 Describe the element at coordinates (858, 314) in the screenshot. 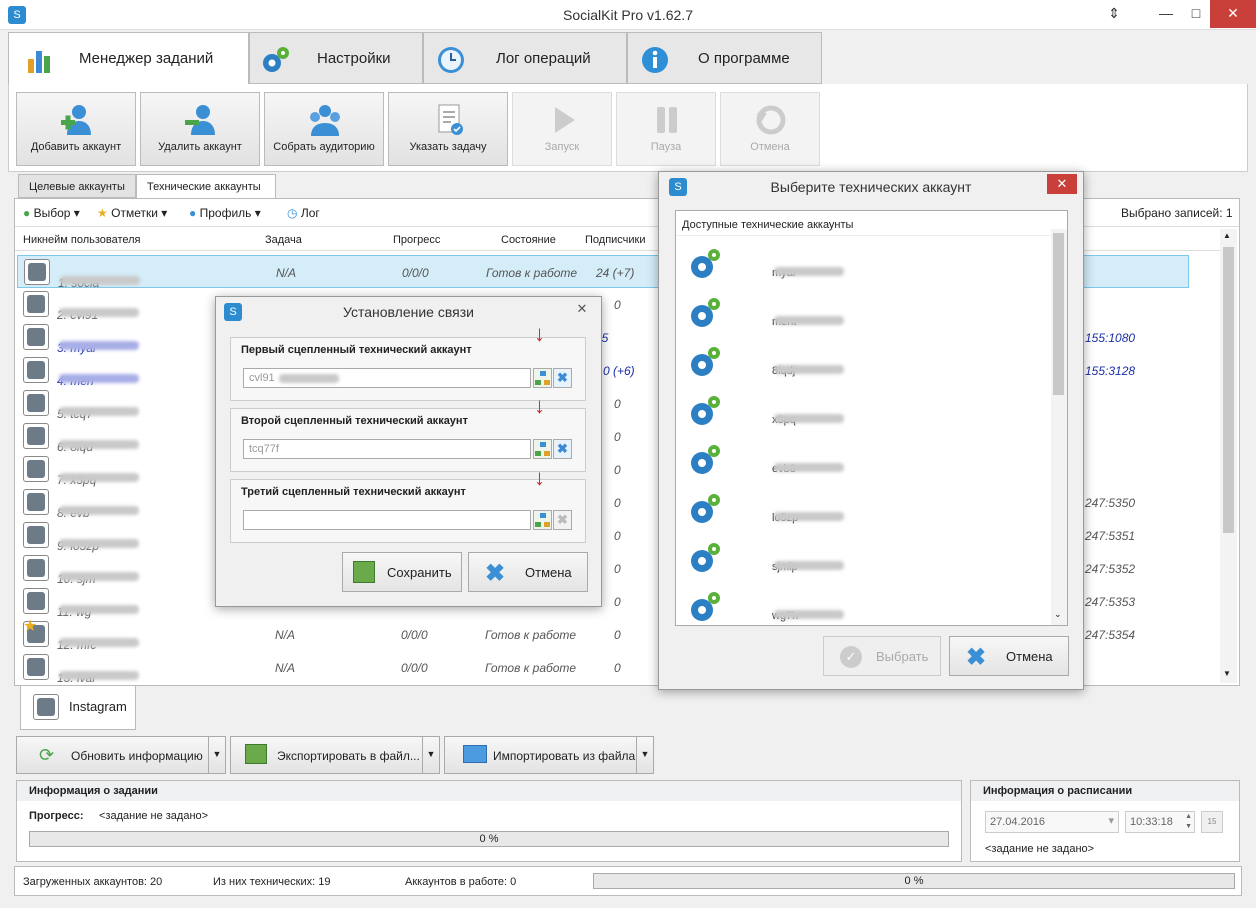

I see `list-item: ment` at that location.